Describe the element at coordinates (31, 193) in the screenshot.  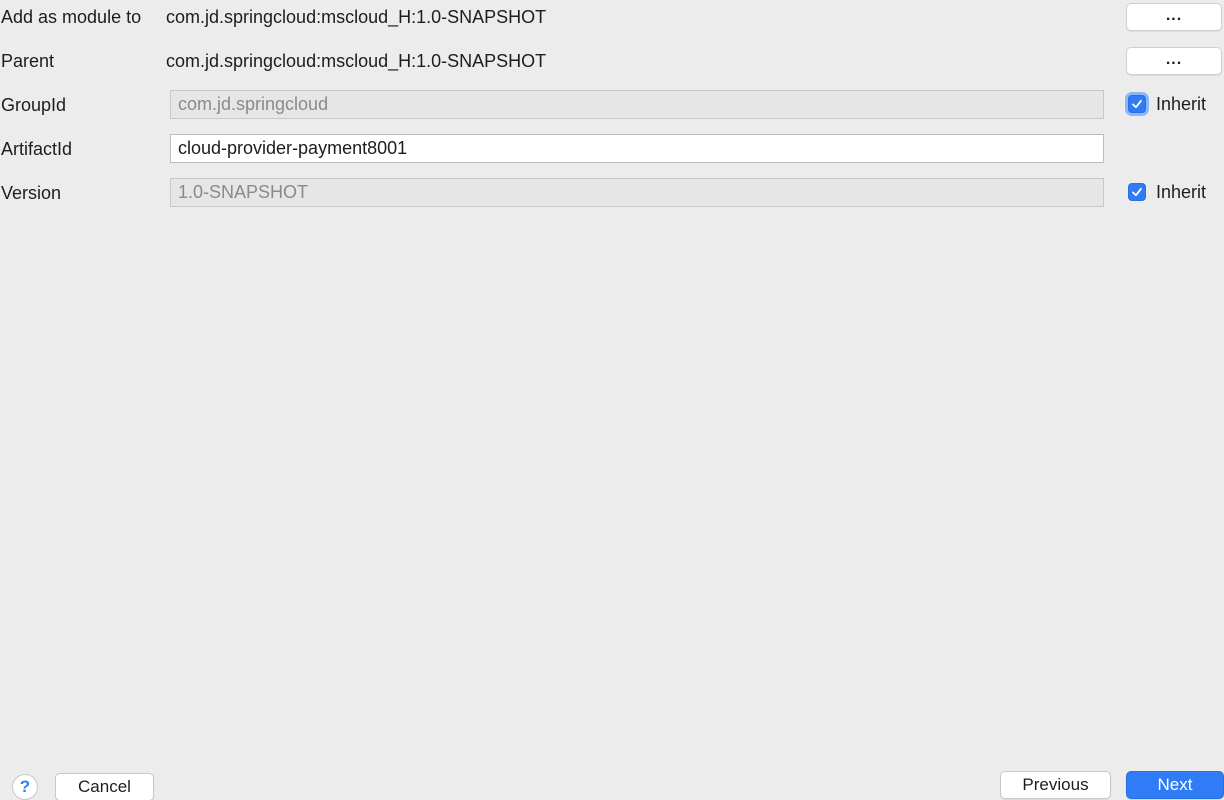
I see `version-label: Version` at that location.